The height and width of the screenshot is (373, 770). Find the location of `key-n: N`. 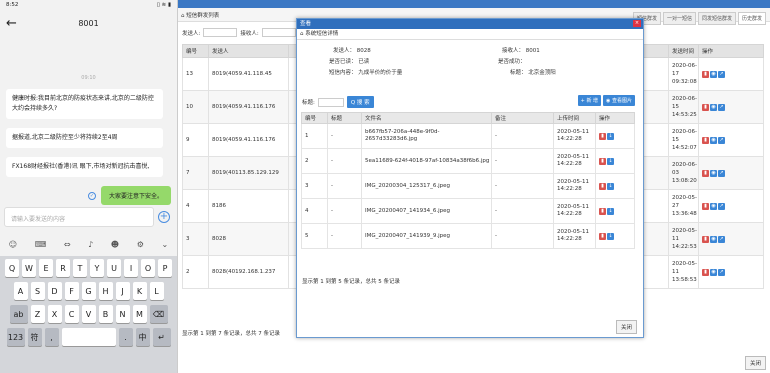

key-n: N is located at coordinates (122, 314).